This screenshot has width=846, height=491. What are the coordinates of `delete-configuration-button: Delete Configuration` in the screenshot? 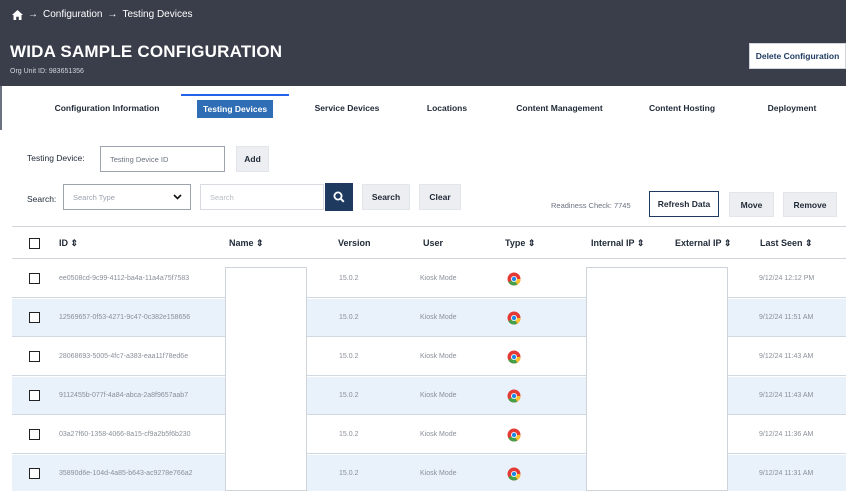 It's located at (797, 56).